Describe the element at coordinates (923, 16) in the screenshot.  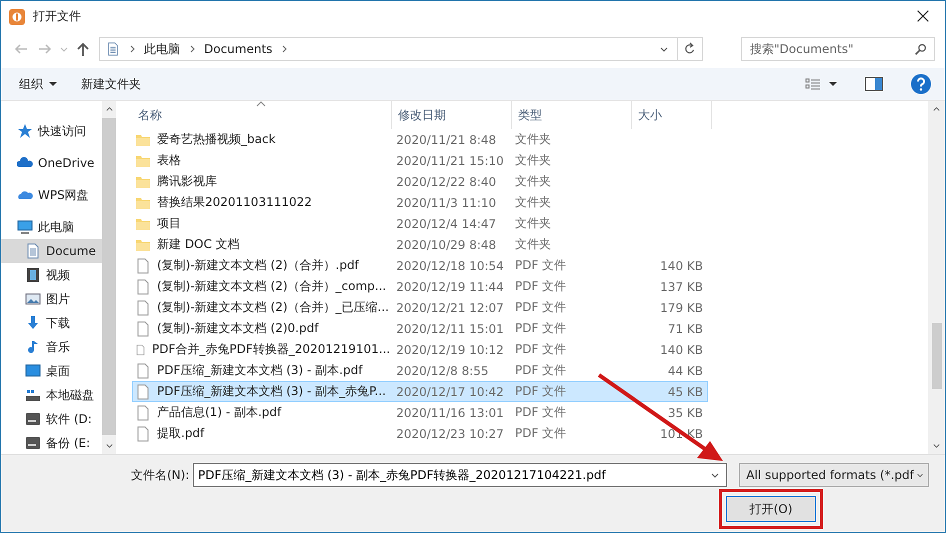
I see `close-button: ×` at that location.